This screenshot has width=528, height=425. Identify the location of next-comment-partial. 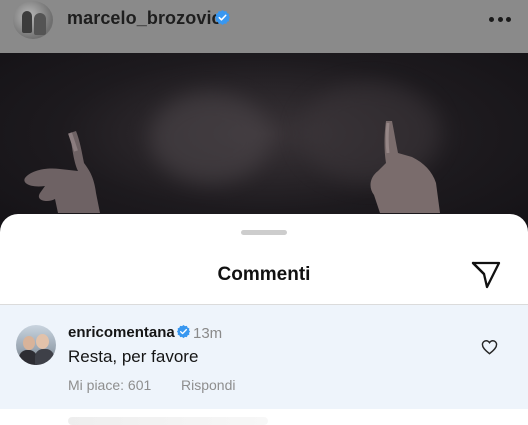
(264, 417).